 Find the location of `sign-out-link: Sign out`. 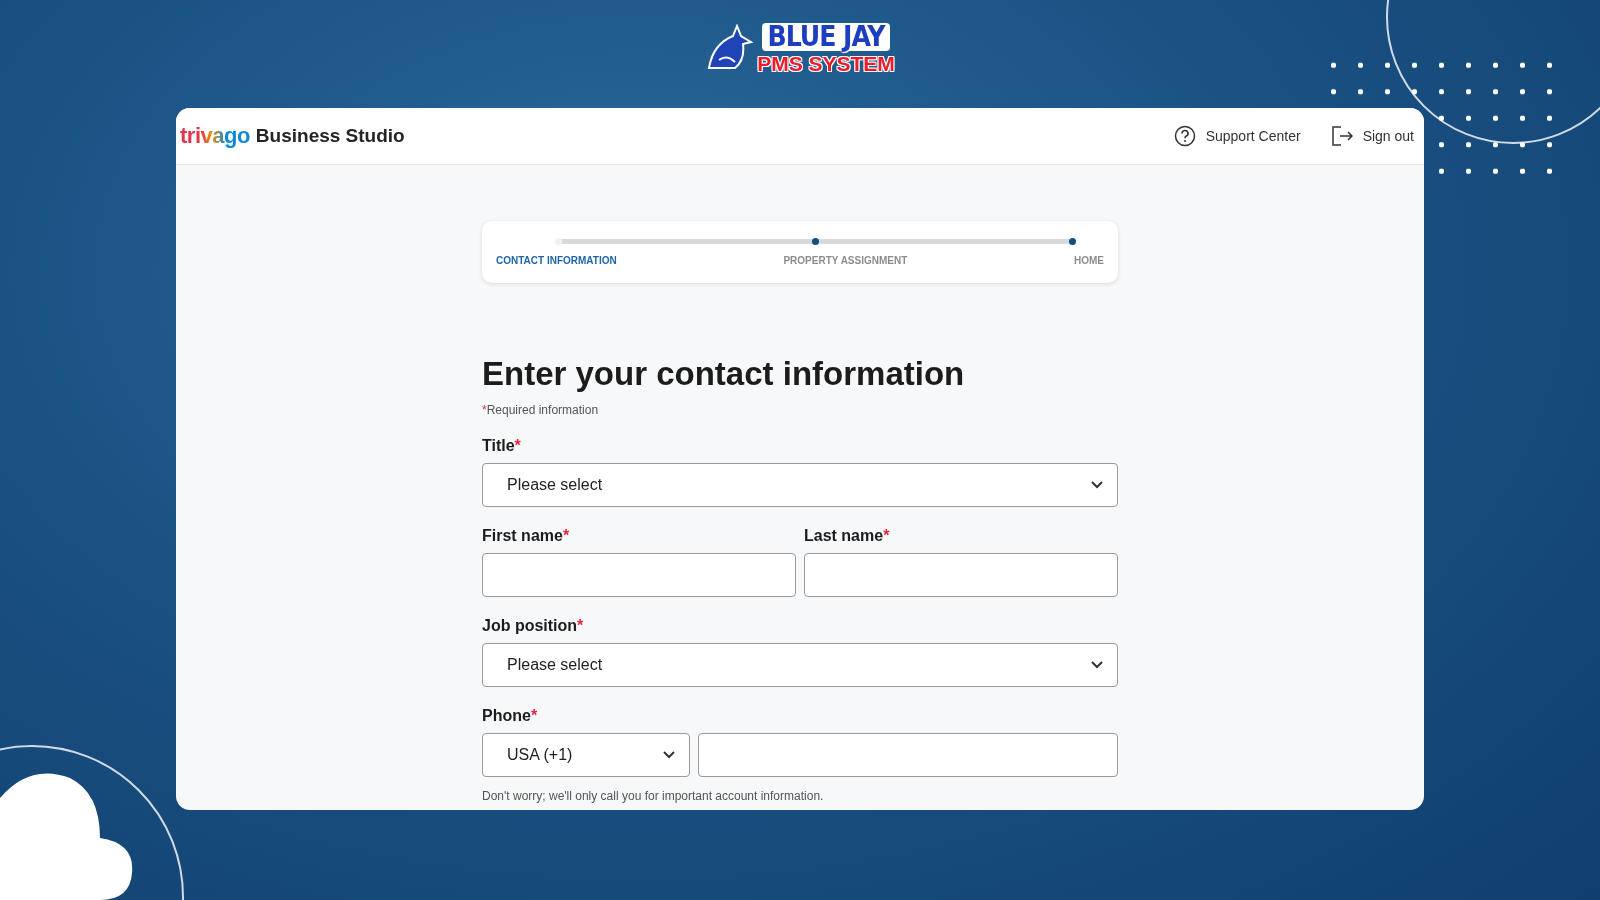

sign-out-link: Sign out is located at coordinates (1372, 136).